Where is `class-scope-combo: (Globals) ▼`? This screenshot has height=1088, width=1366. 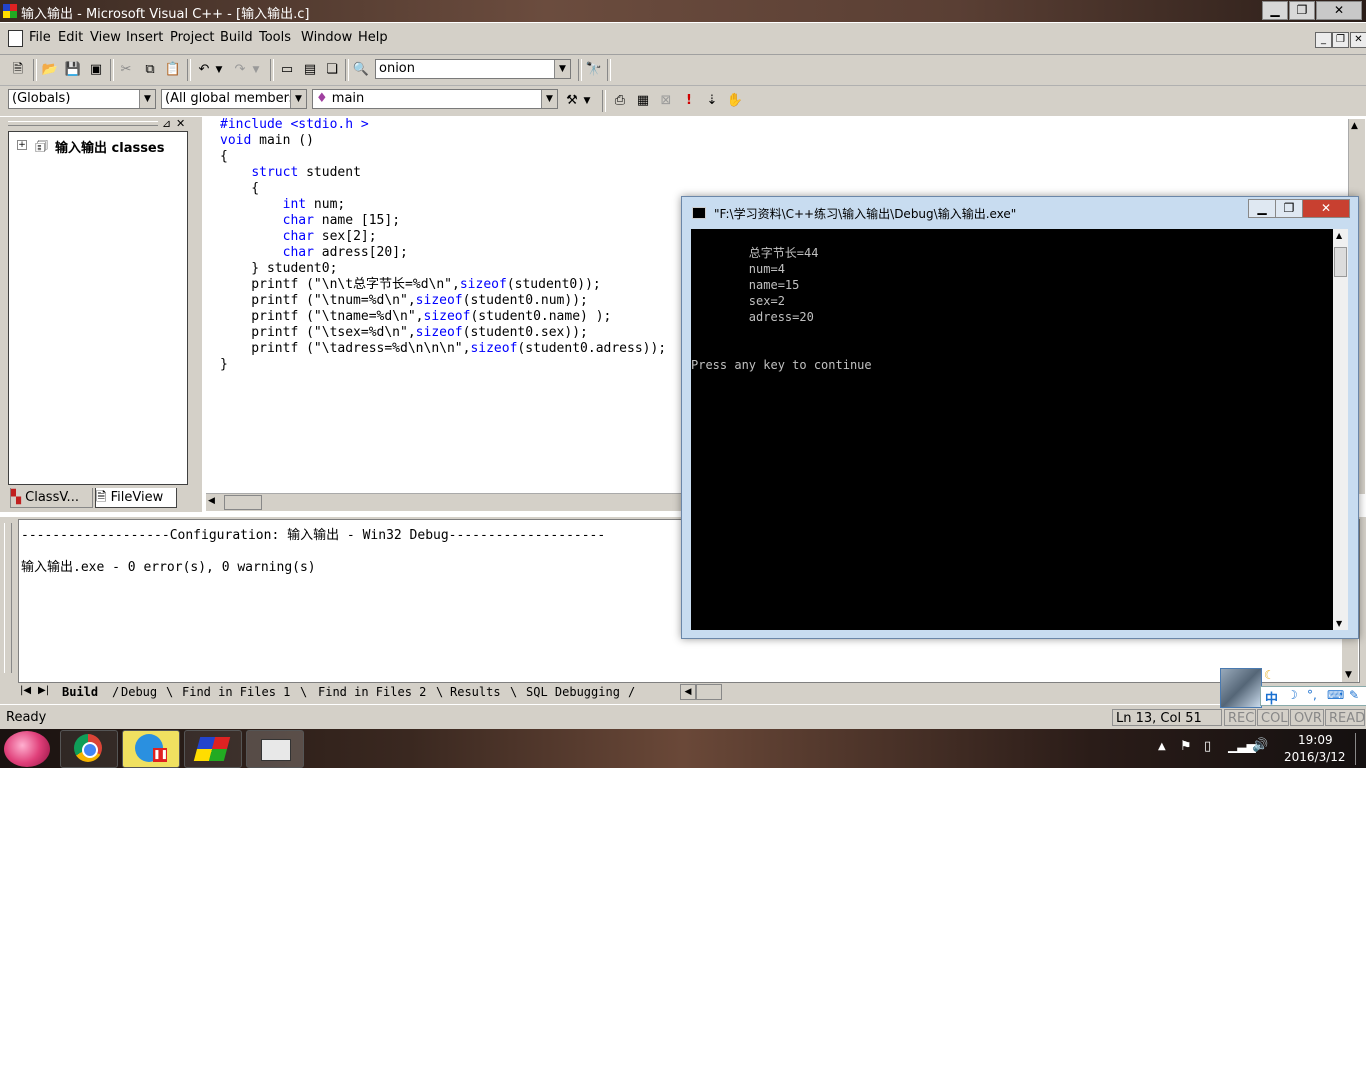
class-scope-combo: (Globals) ▼ is located at coordinates (82, 99).